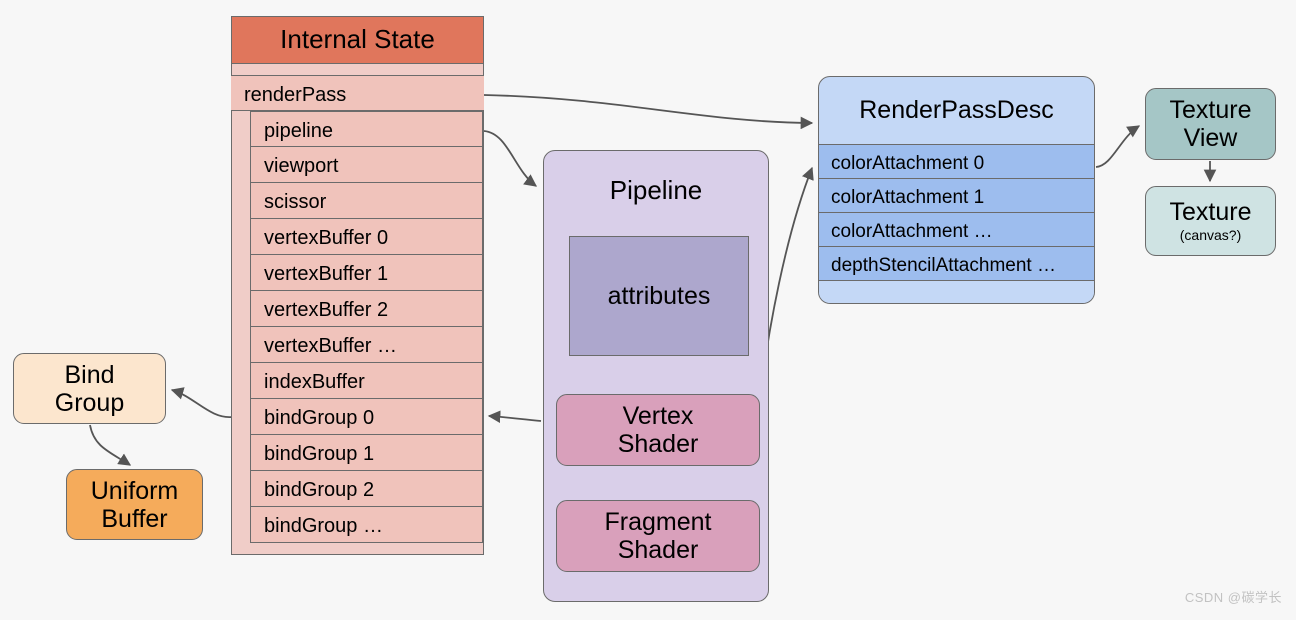 The width and height of the screenshot is (1296, 620). What do you see at coordinates (357, 93) in the screenshot?
I see `row-renderpass: renderPass` at bounding box center [357, 93].